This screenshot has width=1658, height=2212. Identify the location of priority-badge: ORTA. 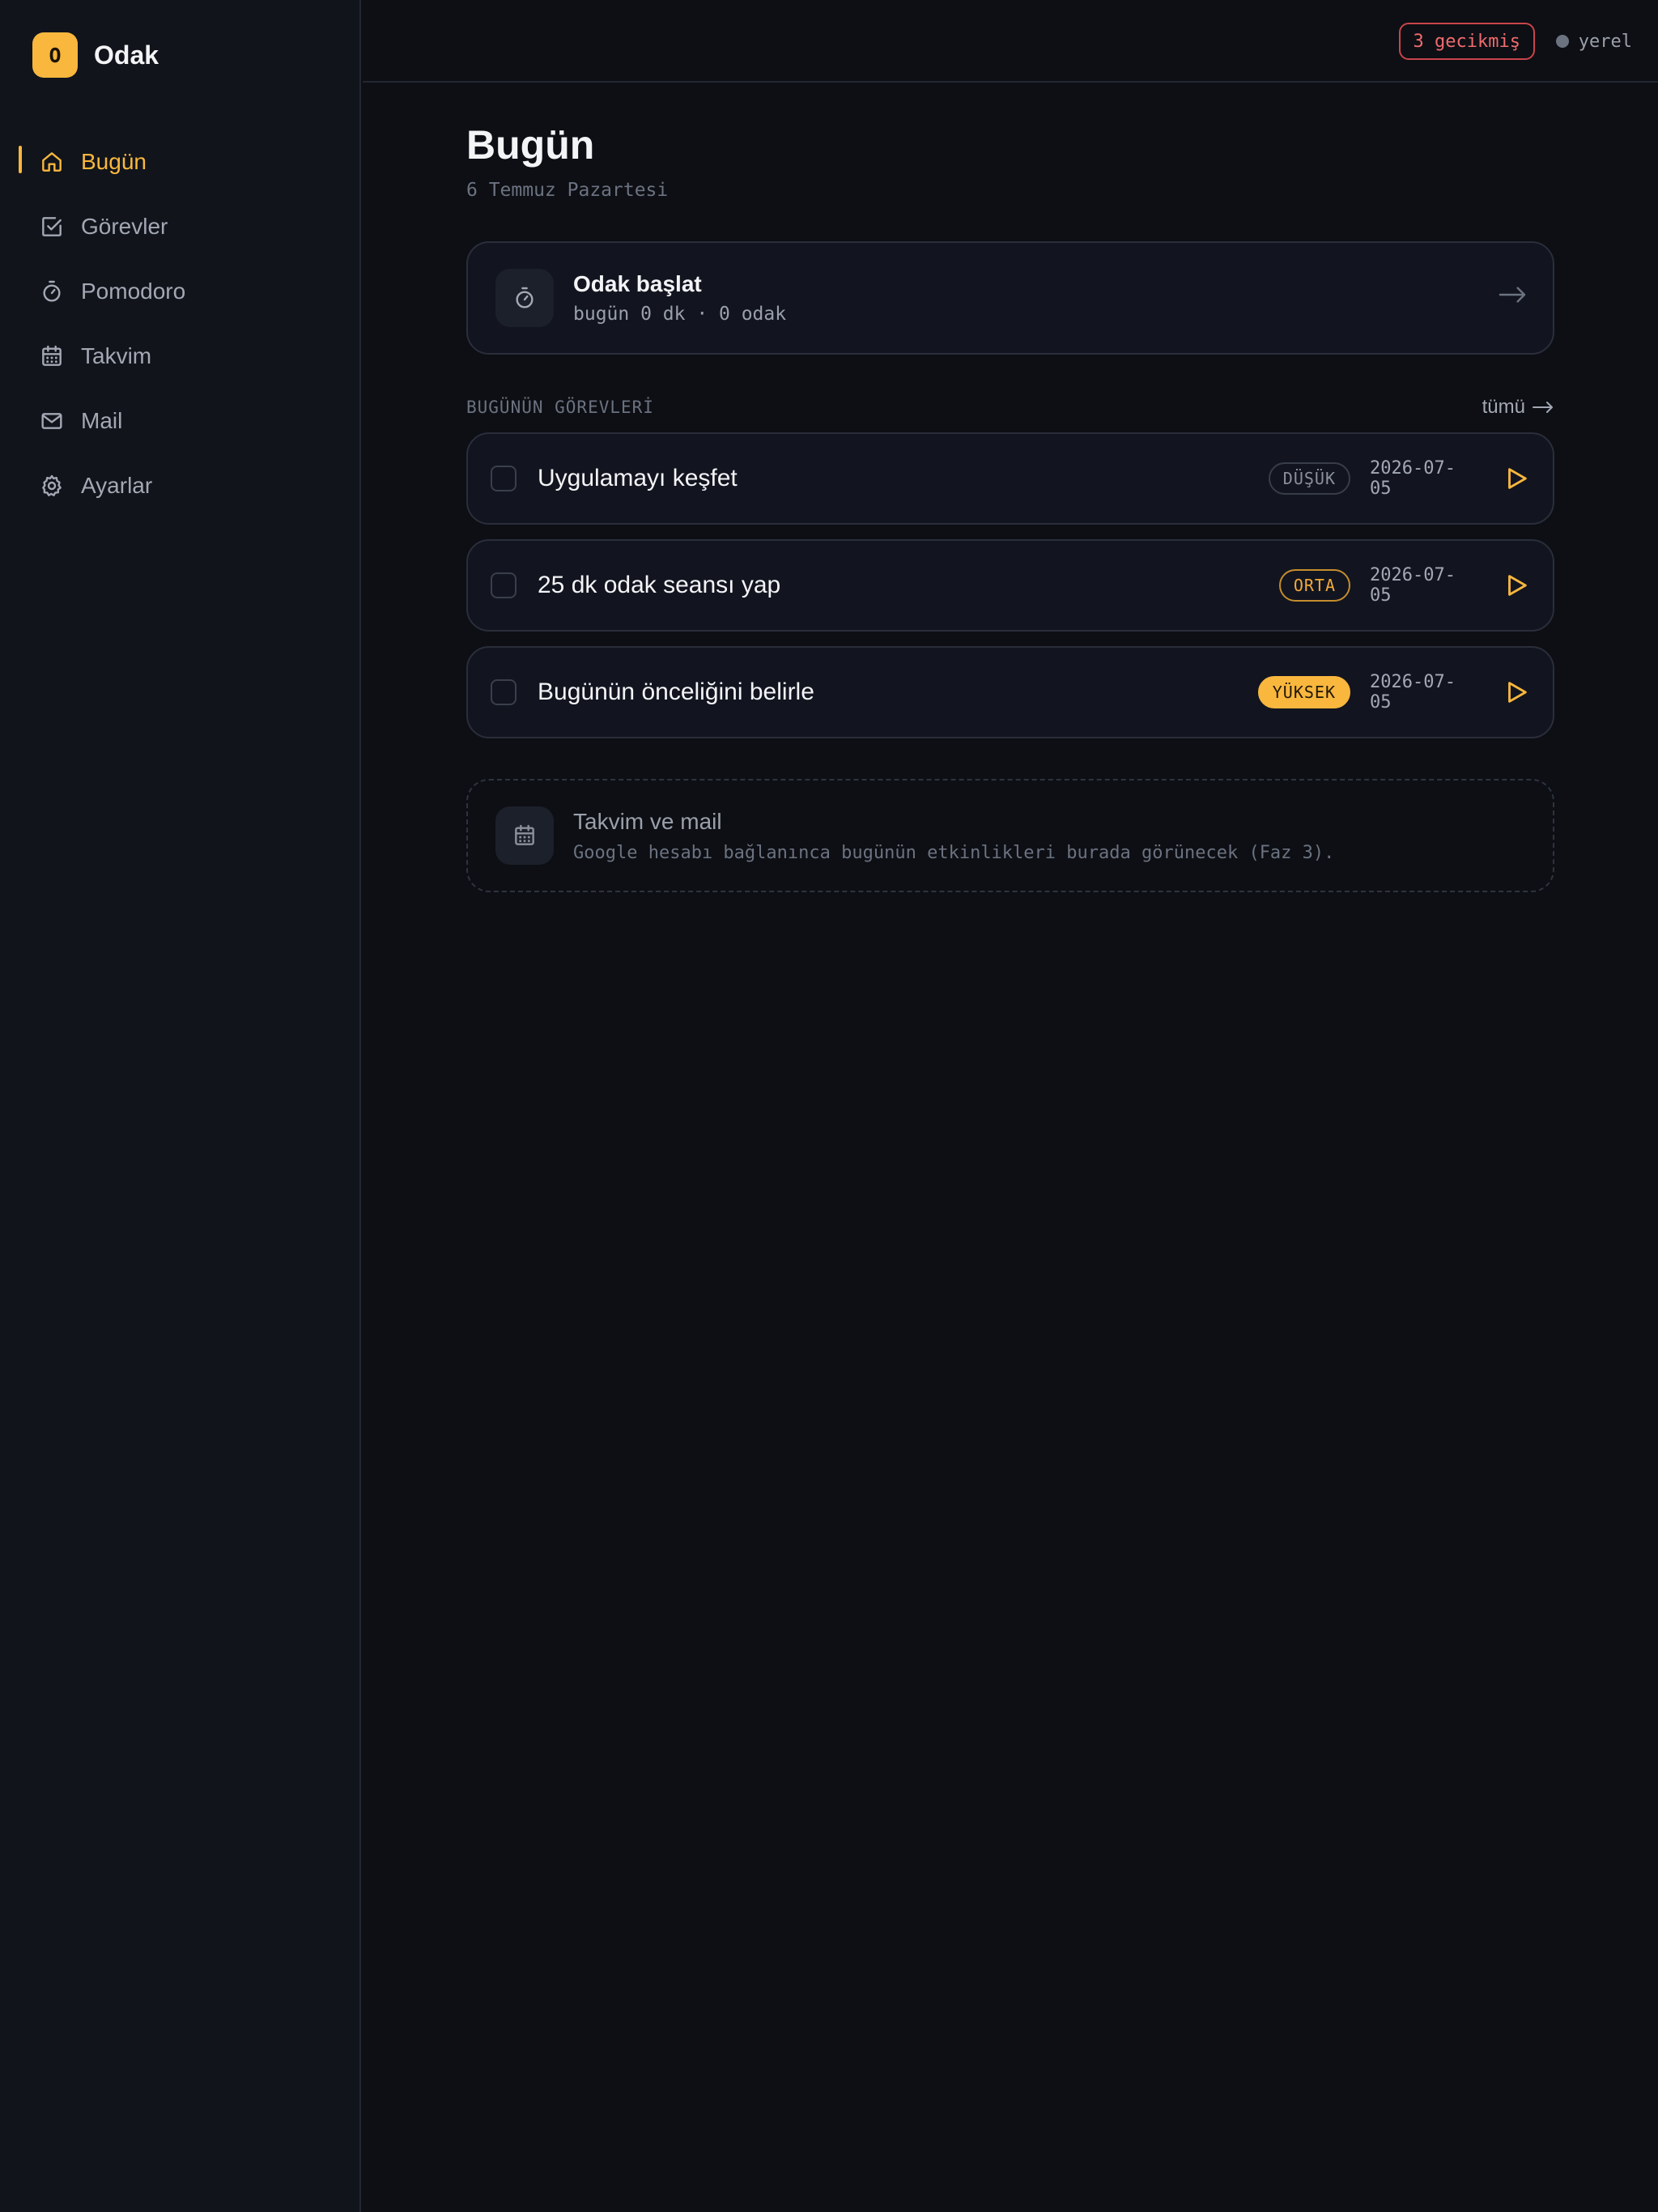
(1314, 585).